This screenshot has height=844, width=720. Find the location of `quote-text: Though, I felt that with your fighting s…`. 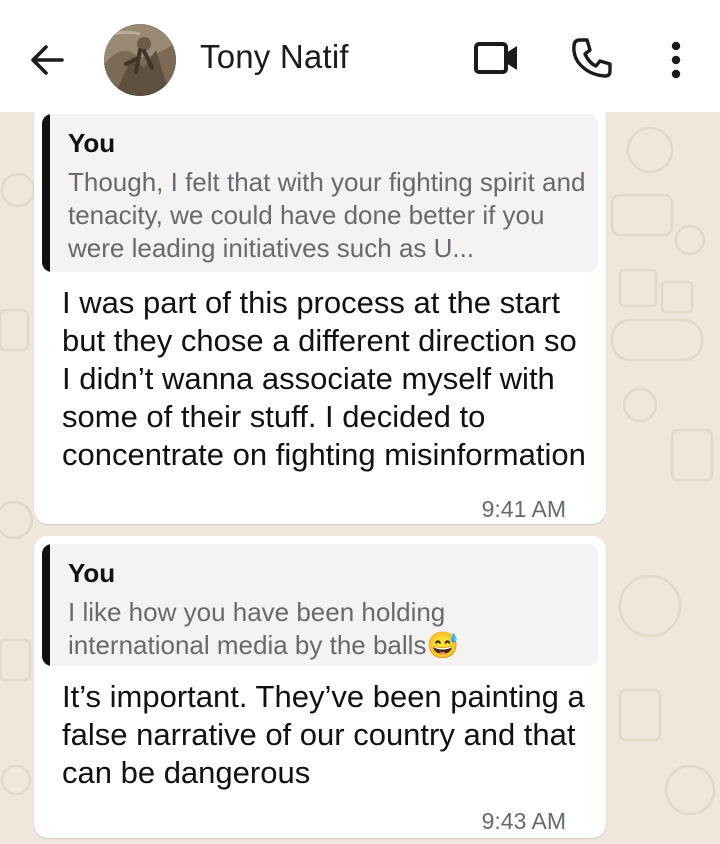

quote-text: Though, I felt that with your fighting s… is located at coordinates (327, 215).